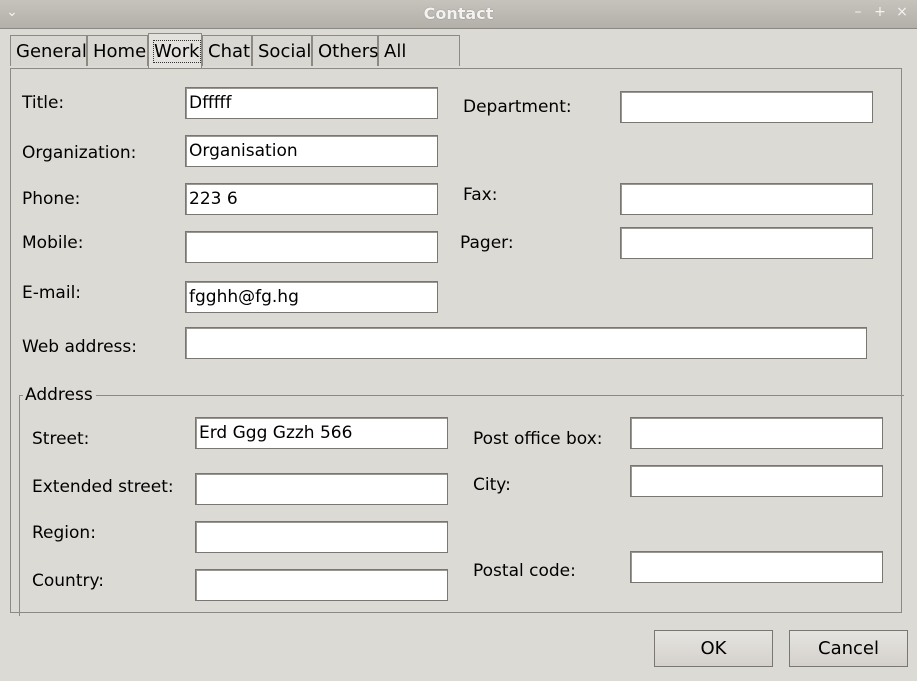  Describe the element at coordinates (321, 433) in the screenshot. I see `street-field` at that location.